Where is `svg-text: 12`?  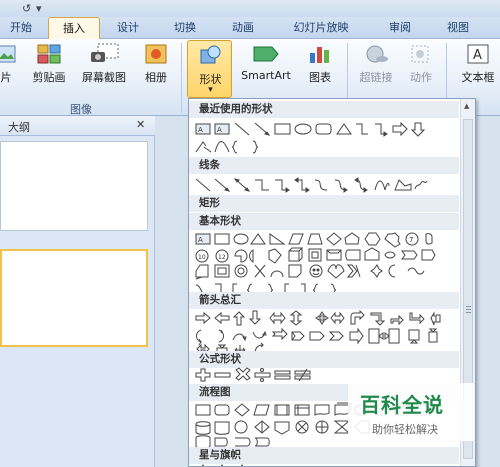 svg-text: 12 is located at coordinates (222, 257).